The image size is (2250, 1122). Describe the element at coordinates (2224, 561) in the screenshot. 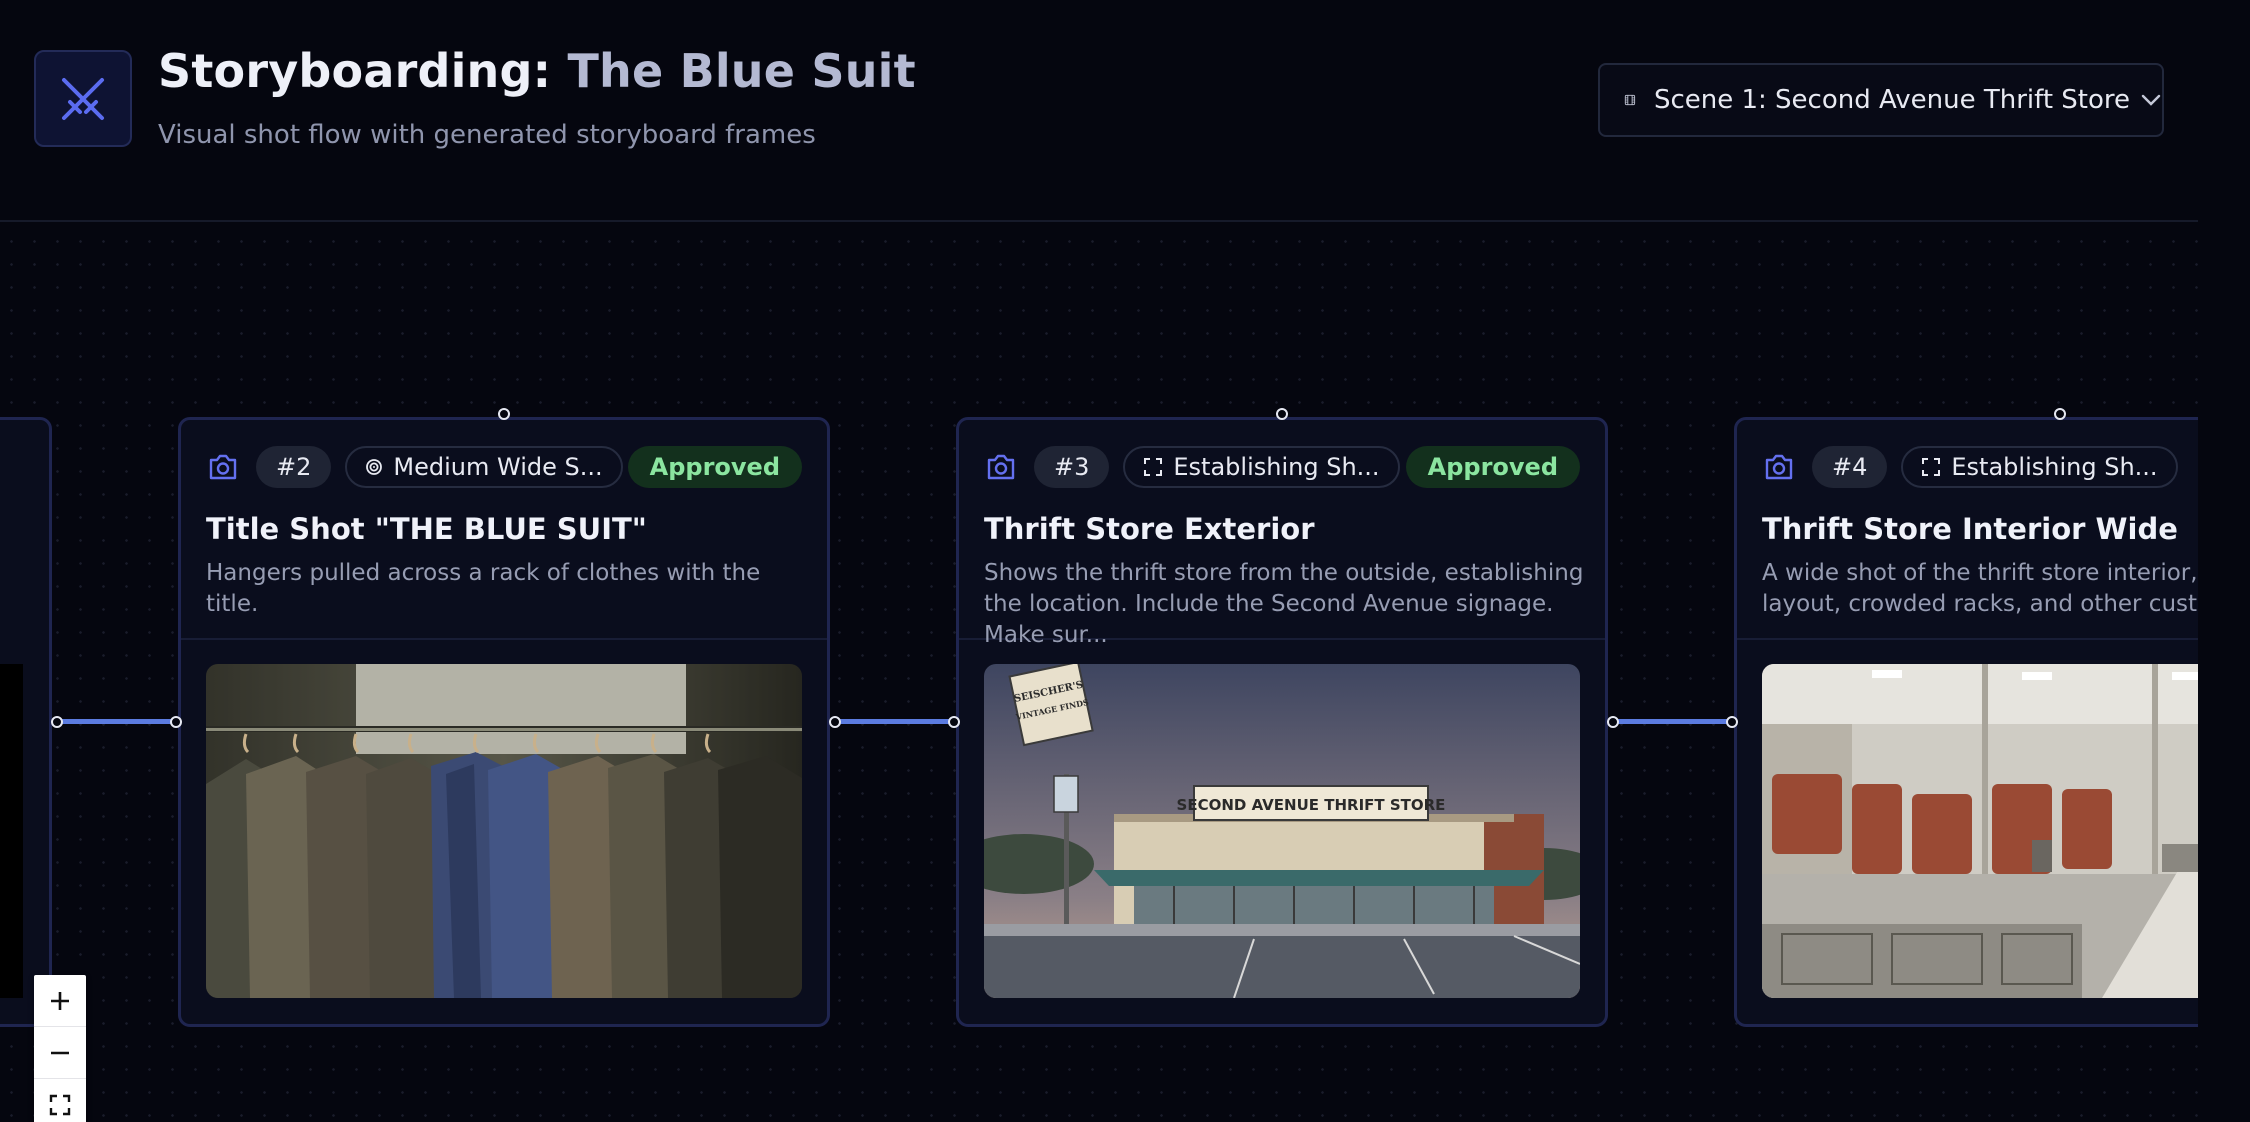

I see `page-margin` at that location.